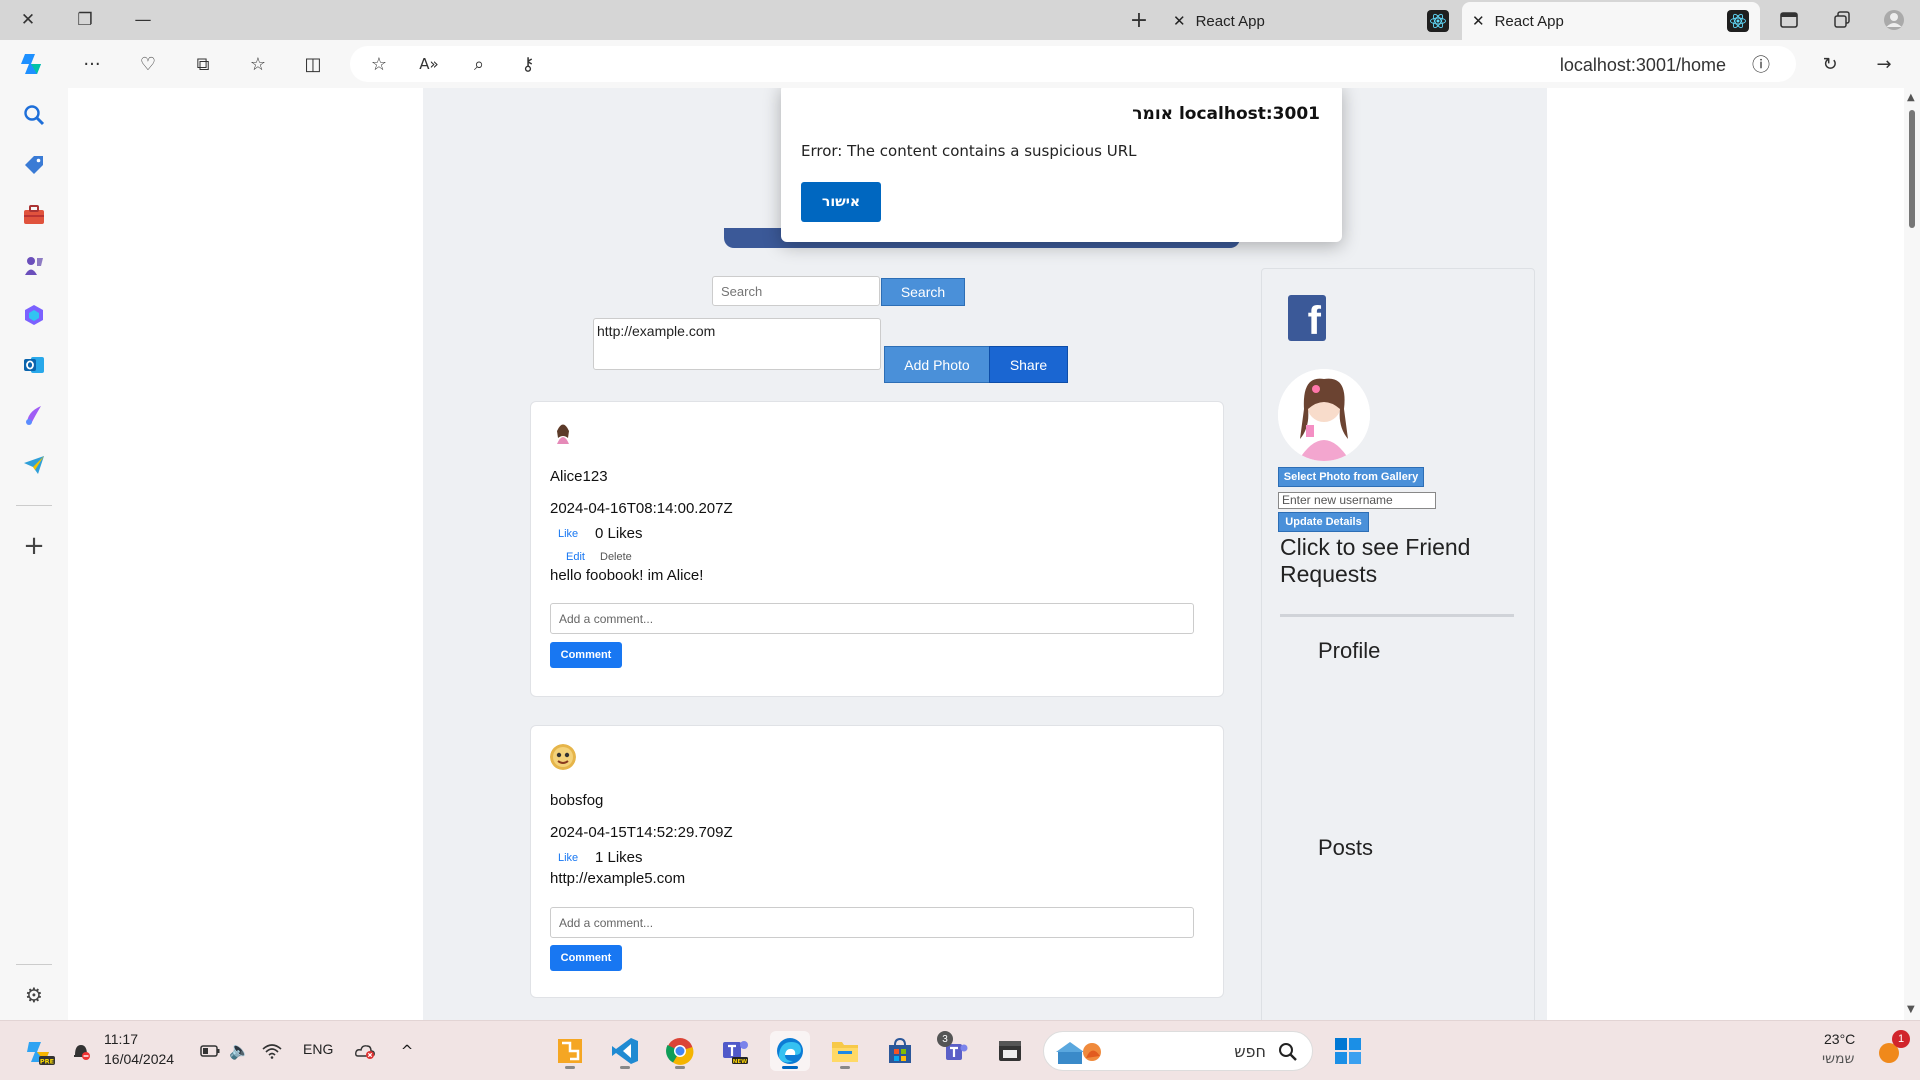  I want to click on edge-app-icon, so click(790, 1051).